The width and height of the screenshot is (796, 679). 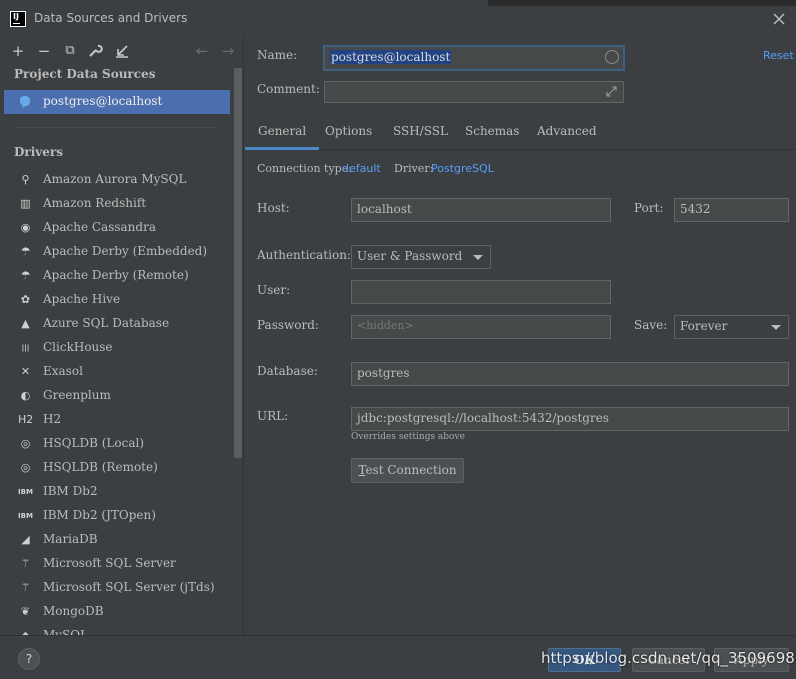 I want to click on driver-item: ☂ Apache Derby (Remote), so click(x=116, y=276).